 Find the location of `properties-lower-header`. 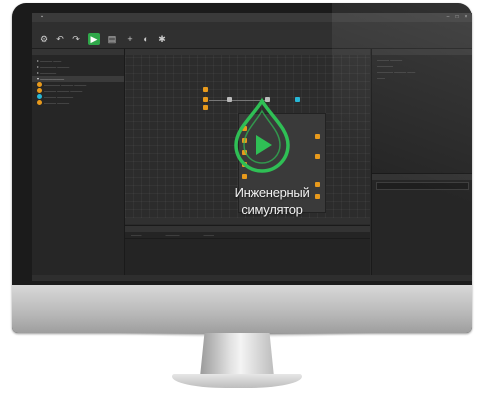

properties-lower-header is located at coordinates (422, 177).